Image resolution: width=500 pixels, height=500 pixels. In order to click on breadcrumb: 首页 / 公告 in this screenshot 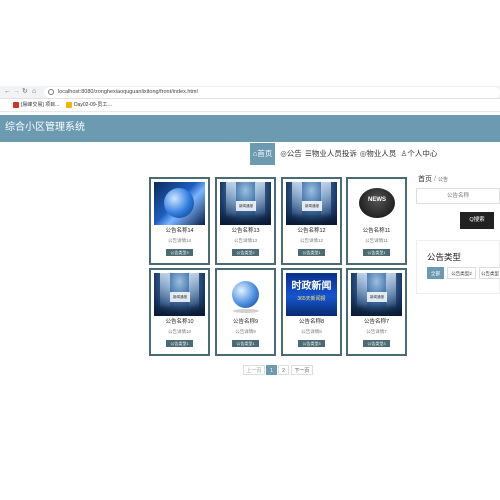, I will do `click(433, 180)`.